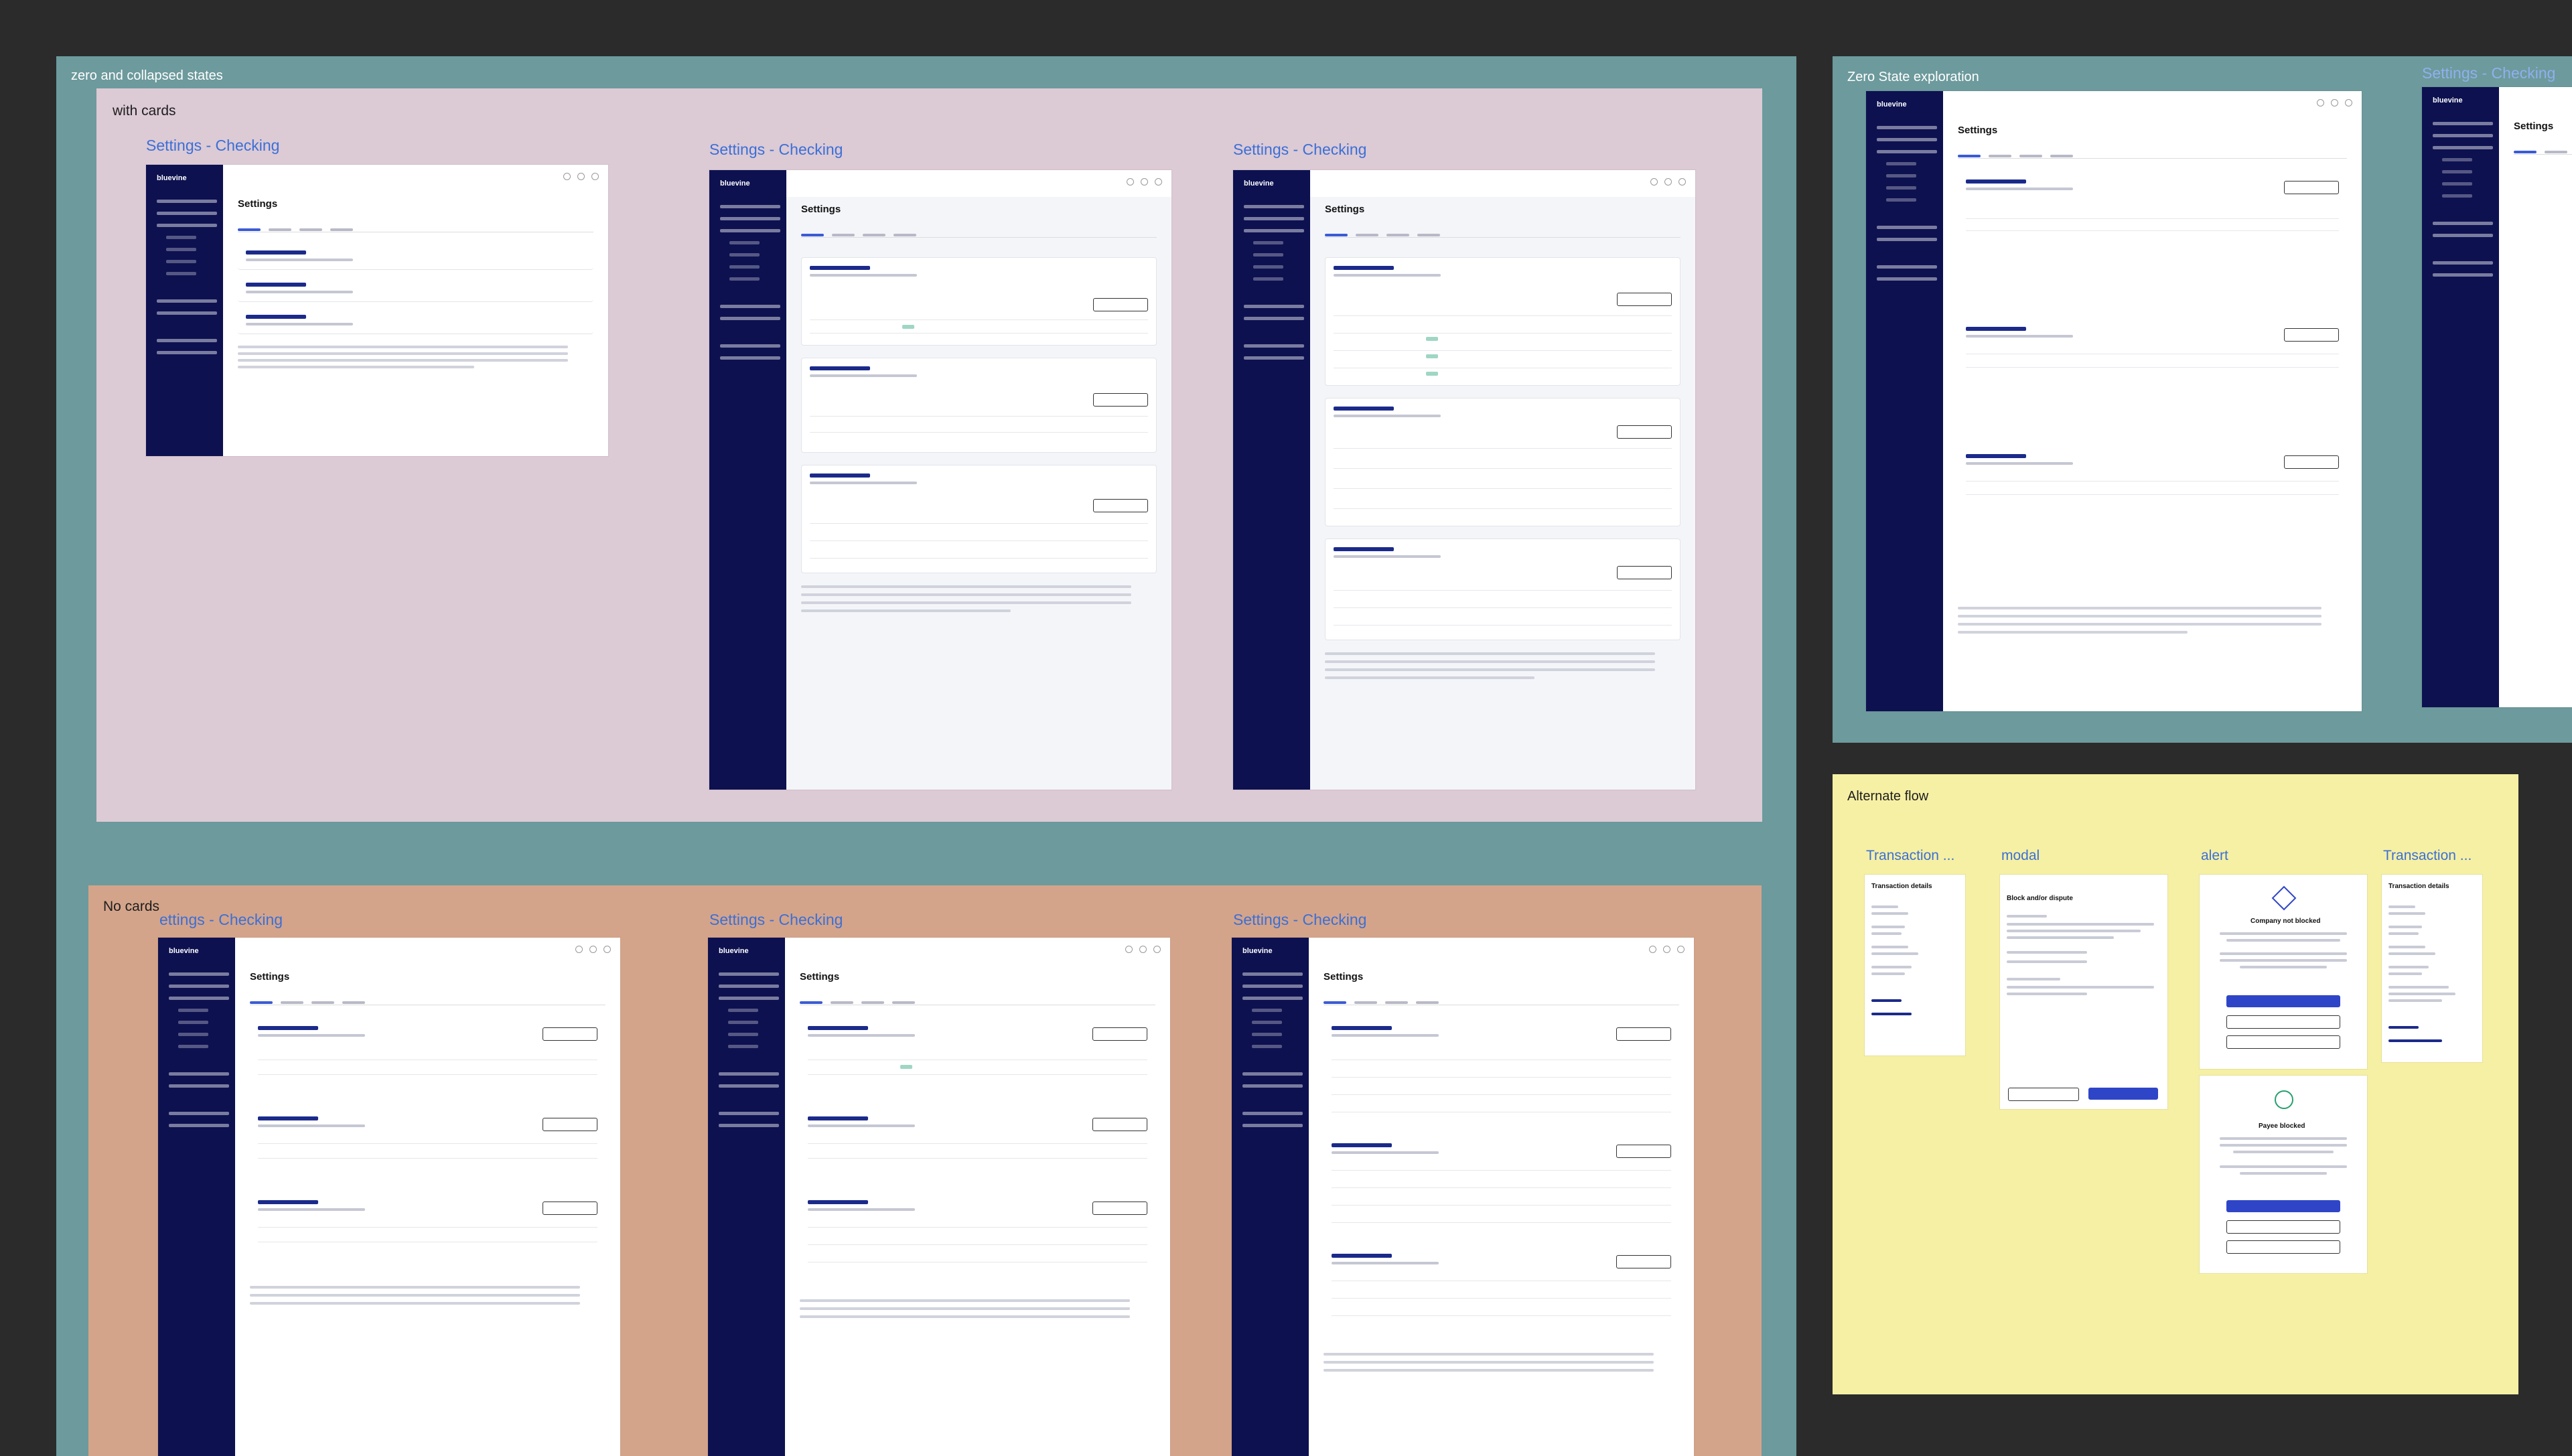 The image size is (2572, 1456). I want to click on sidebar-nav, so click(187, 281).